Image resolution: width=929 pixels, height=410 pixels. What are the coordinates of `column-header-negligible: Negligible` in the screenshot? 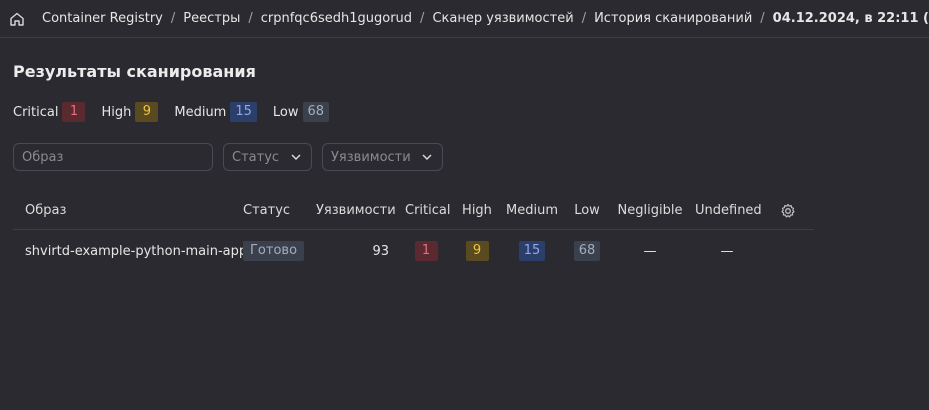 It's located at (650, 210).